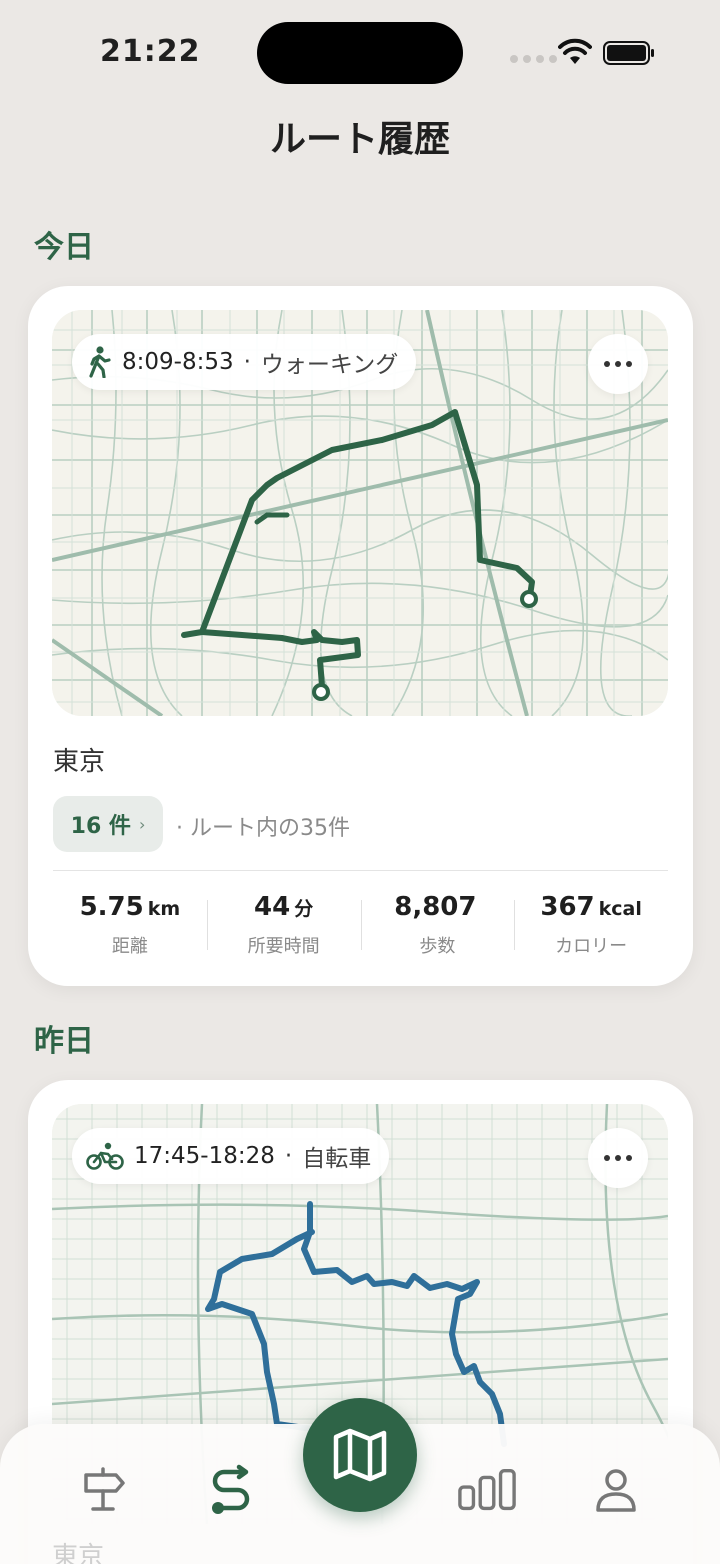 Image resolution: width=720 pixels, height=1564 pixels. I want to click on map-icon, so click(360, 1455).